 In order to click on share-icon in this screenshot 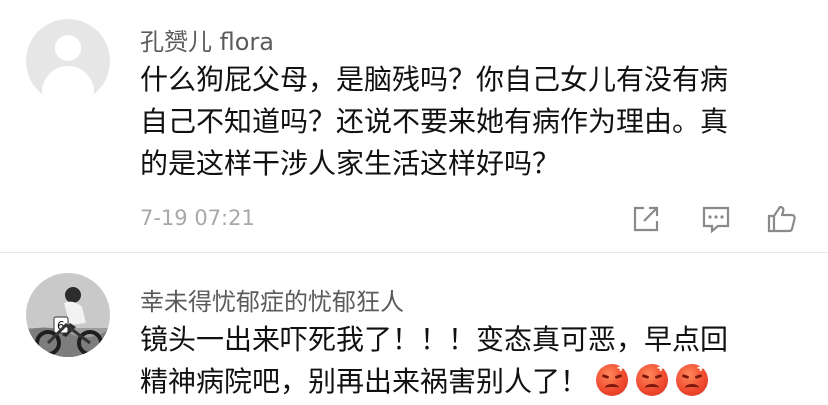, I will do `click(646, 219)`.